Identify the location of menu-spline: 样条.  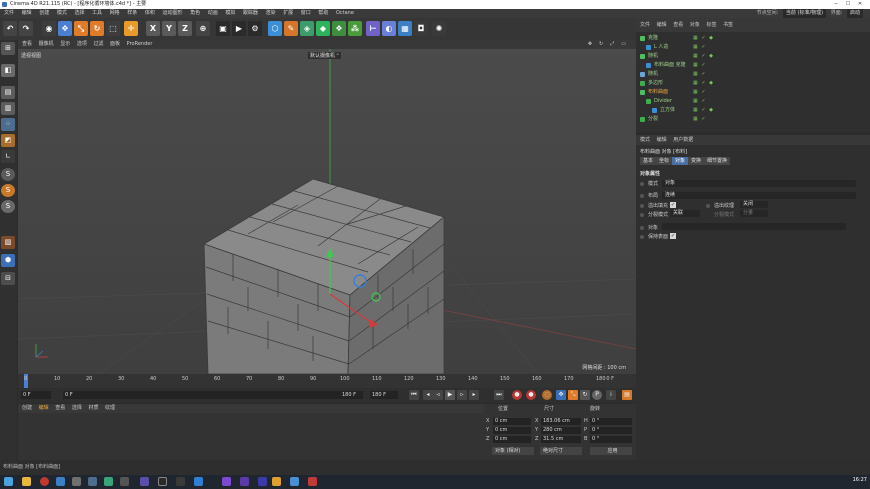
(132, 13).